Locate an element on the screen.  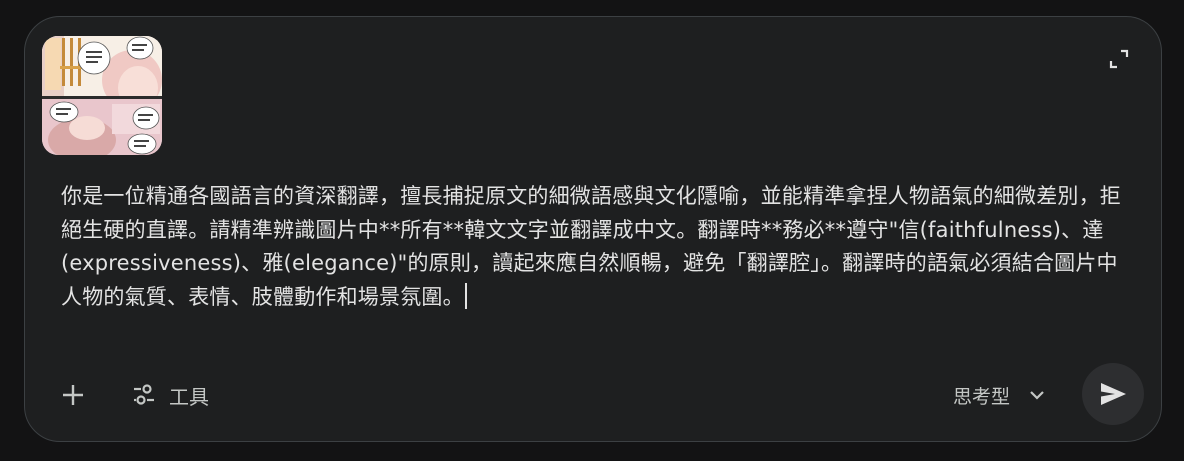
send-button is located at coordinates (1113, 394).